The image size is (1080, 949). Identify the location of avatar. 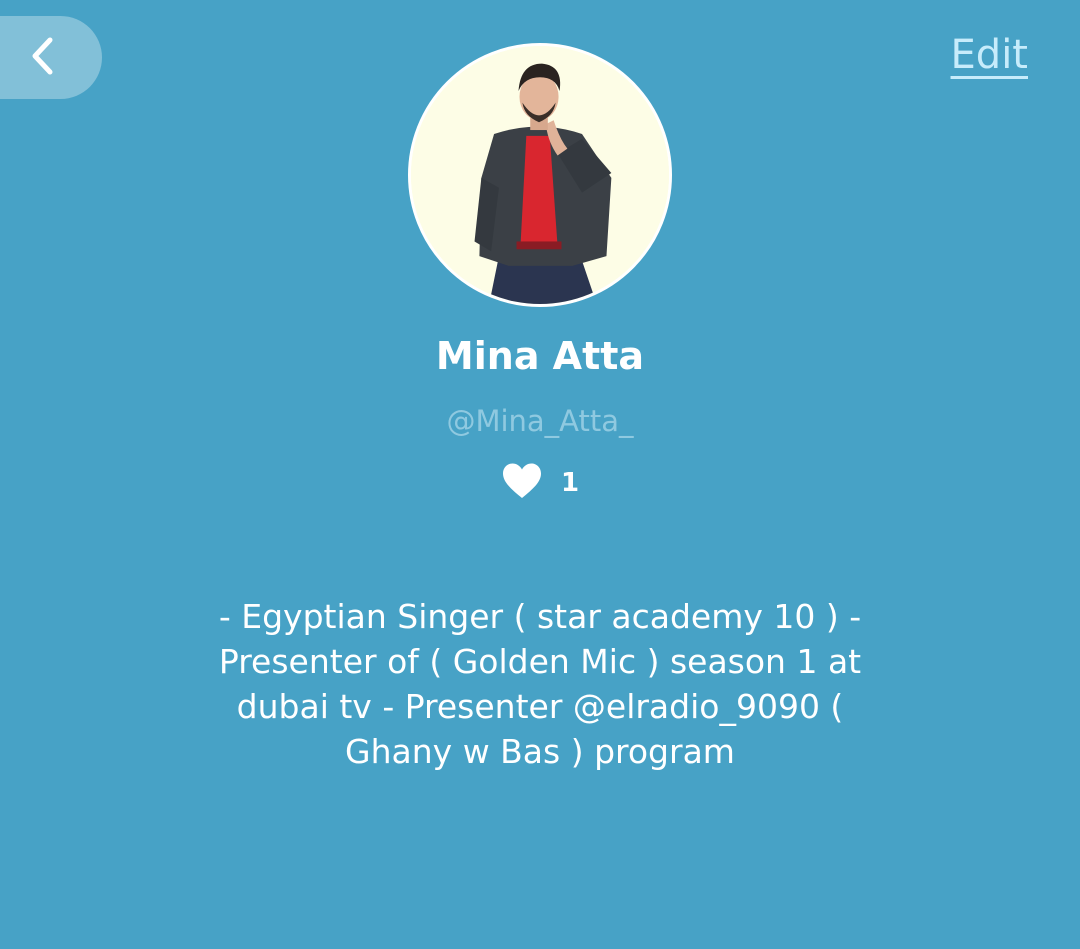
(540, 175).